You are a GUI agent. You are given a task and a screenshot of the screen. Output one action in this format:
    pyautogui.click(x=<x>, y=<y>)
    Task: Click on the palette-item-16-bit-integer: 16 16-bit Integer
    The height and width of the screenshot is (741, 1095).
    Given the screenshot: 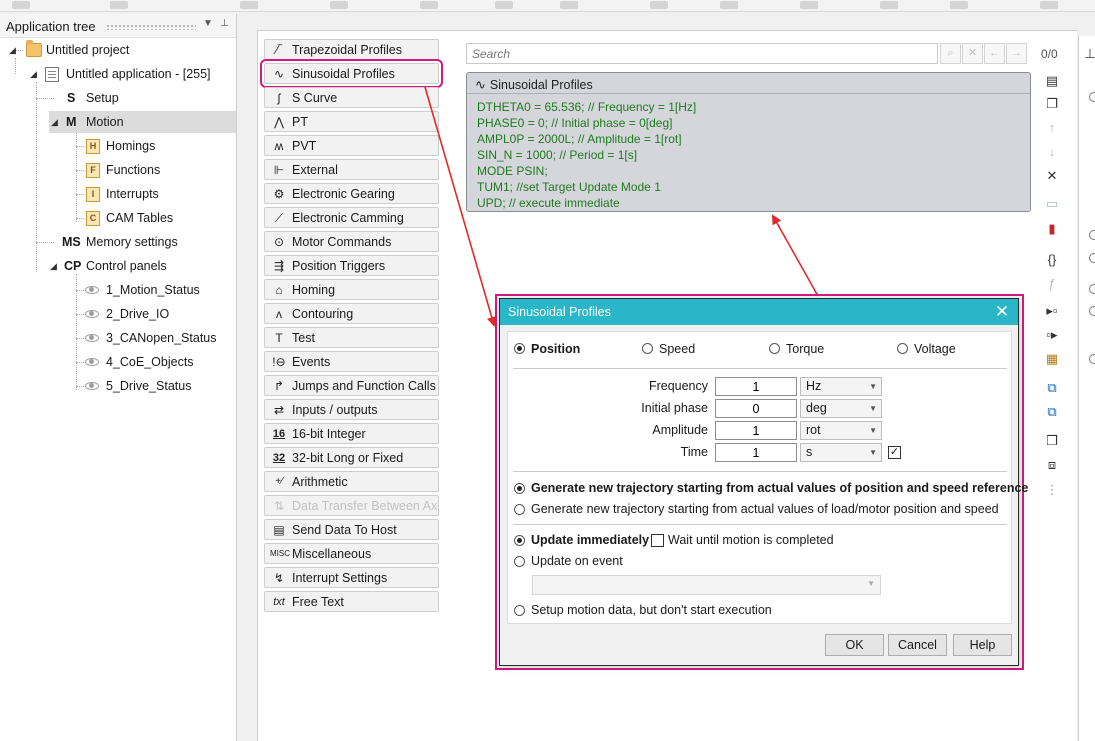 What is the action you would take?
    pyautogui.click(x=351, y=433)
    